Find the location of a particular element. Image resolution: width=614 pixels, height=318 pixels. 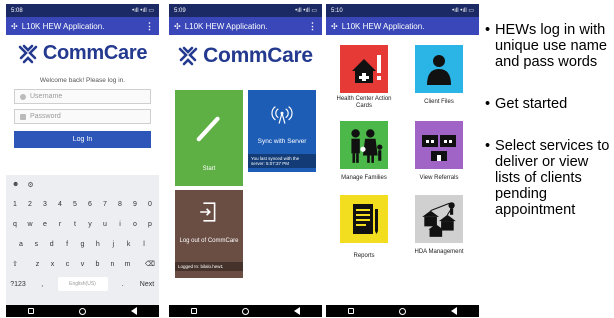

comma-key: , is located at coordinates (42, 284).